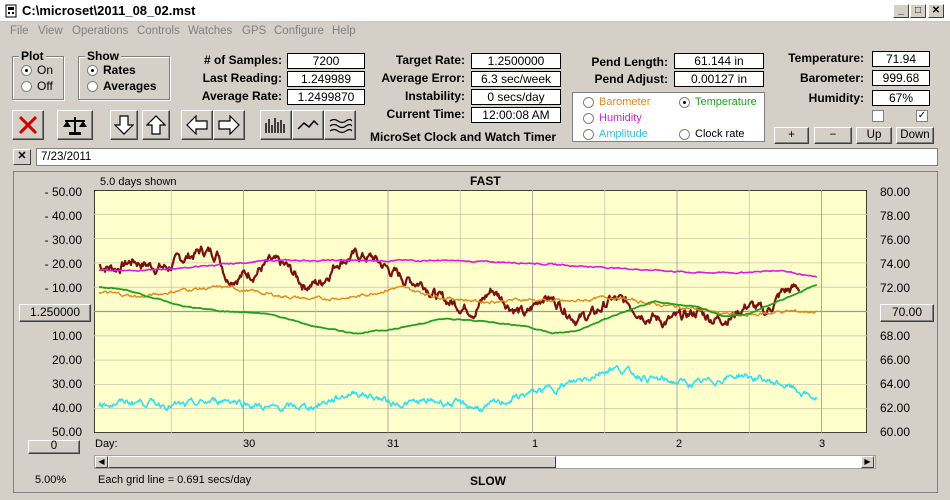 The image size is (950, 500). I want to click on show-rates-label: Rates, so click(119, 70).